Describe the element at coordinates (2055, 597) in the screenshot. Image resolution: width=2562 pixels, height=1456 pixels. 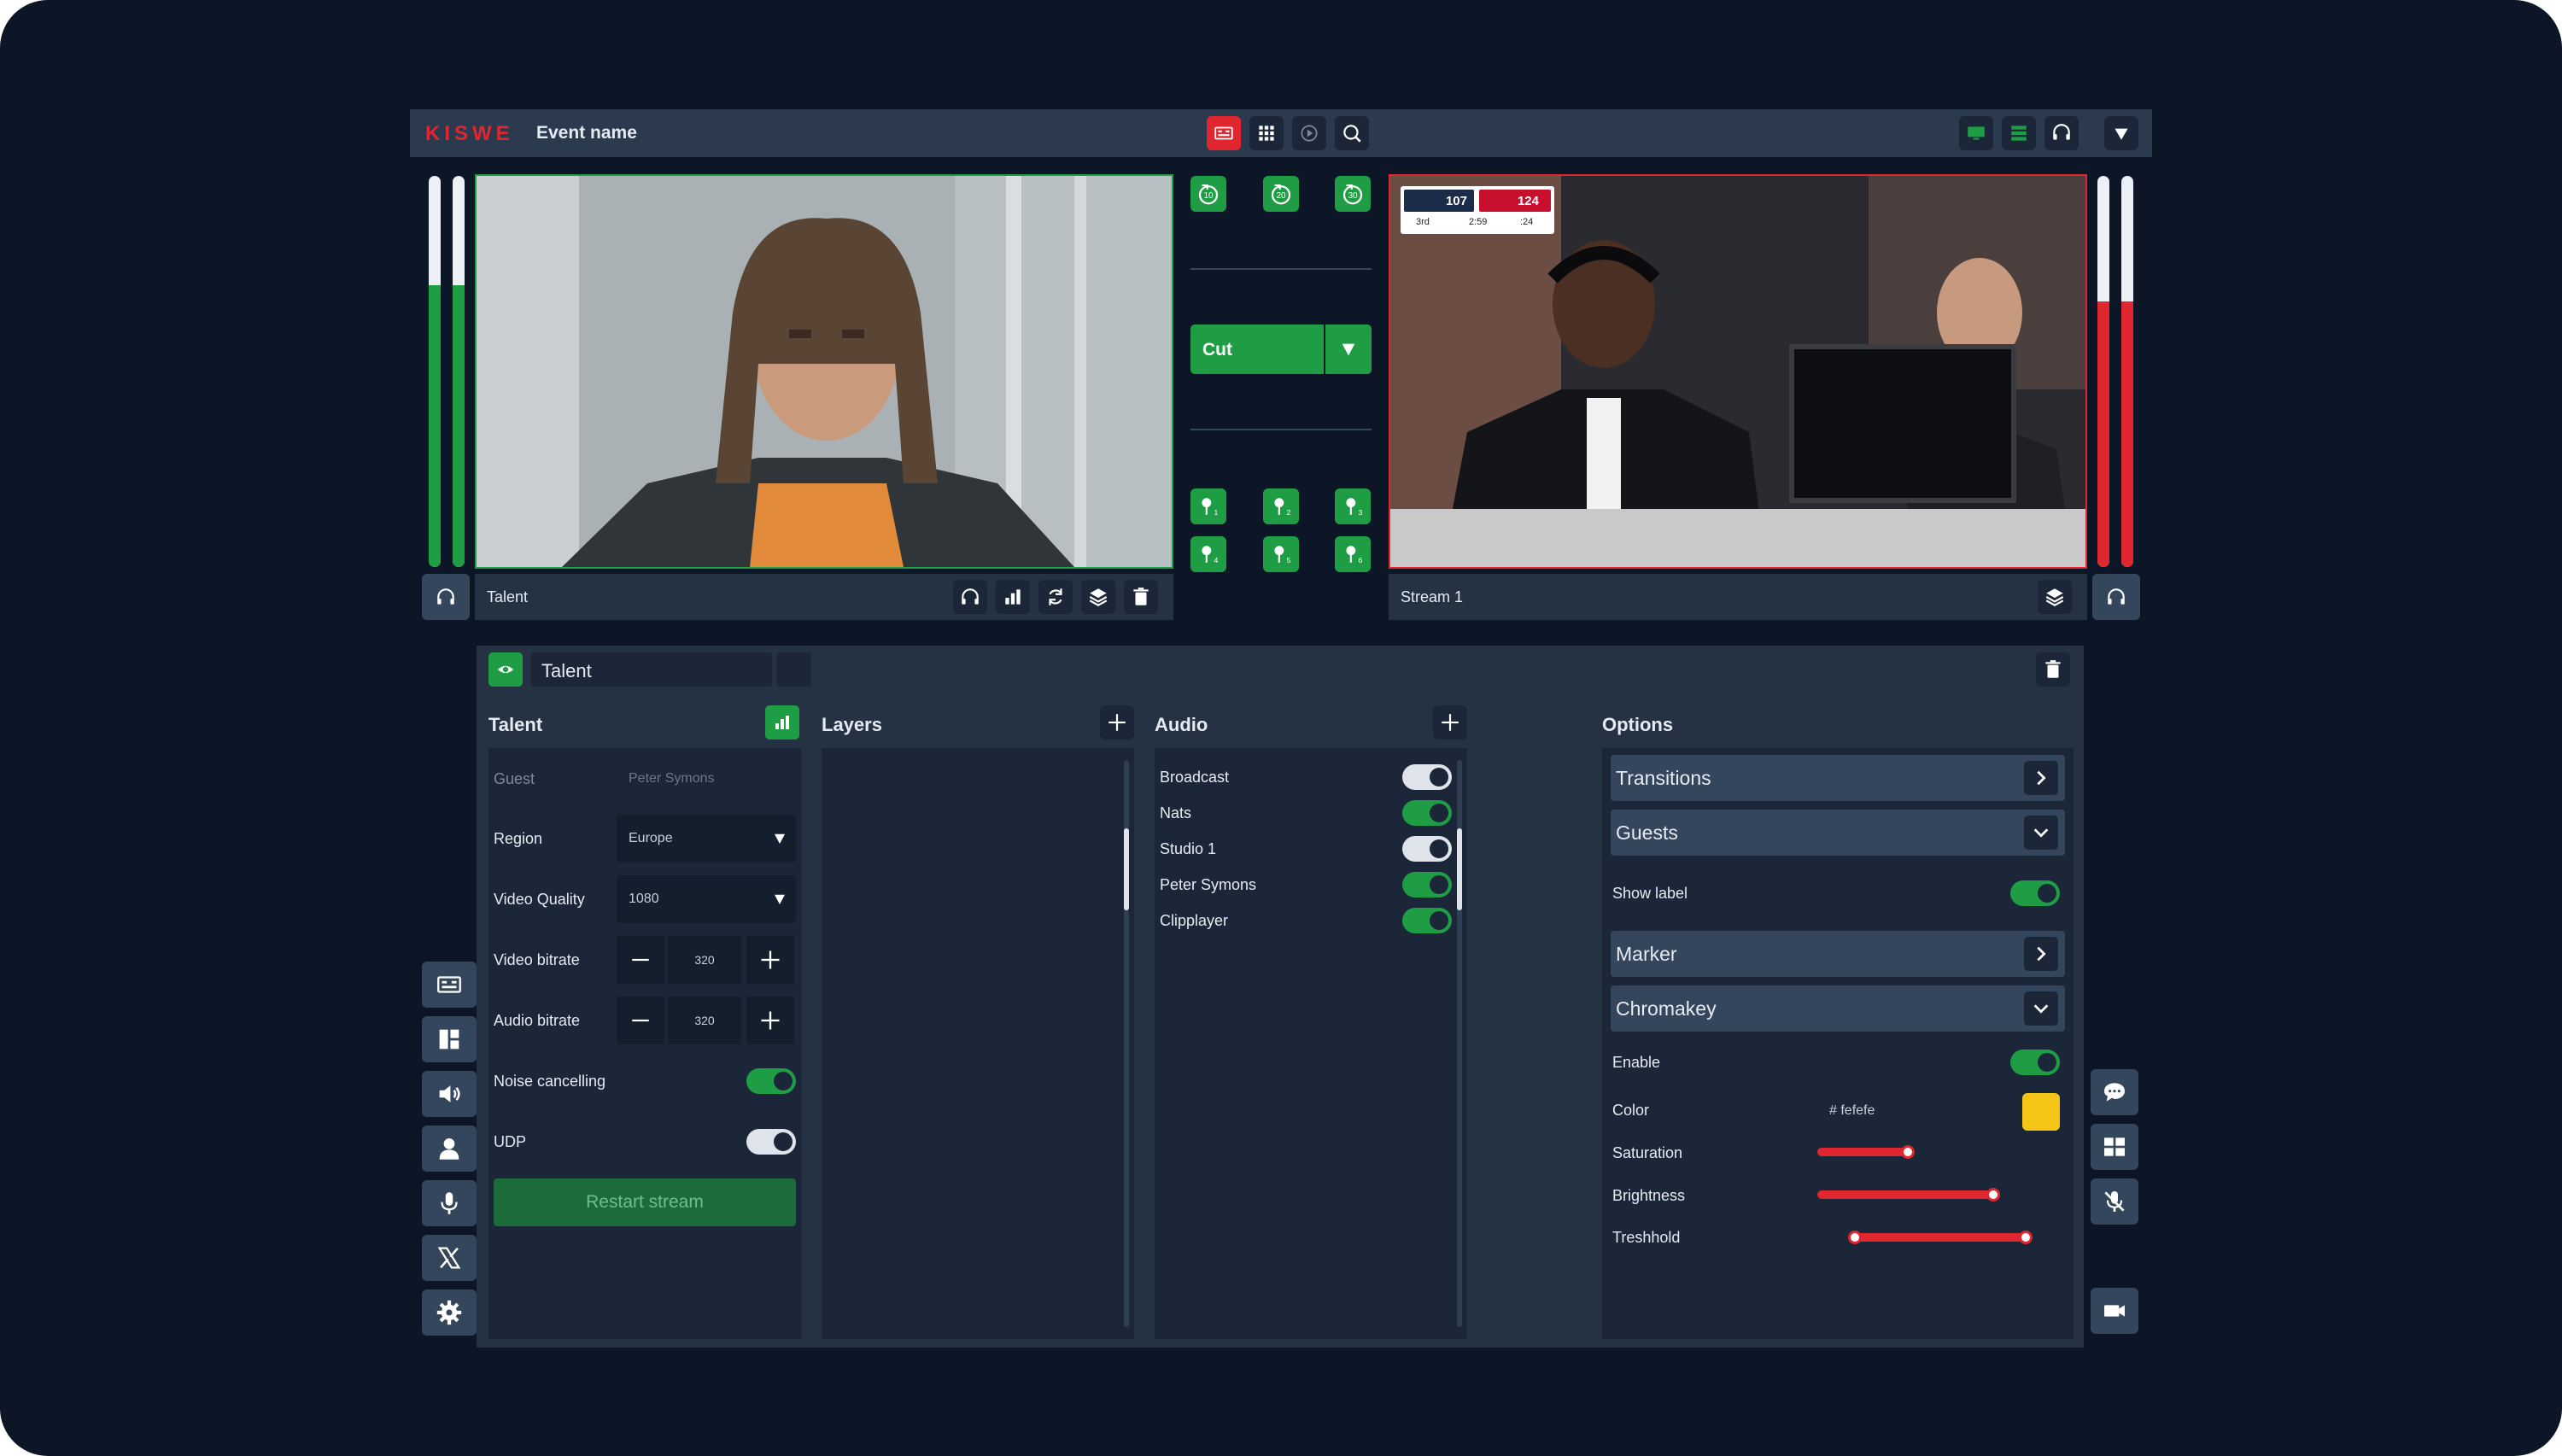
I see `right-layers-button` at that location.